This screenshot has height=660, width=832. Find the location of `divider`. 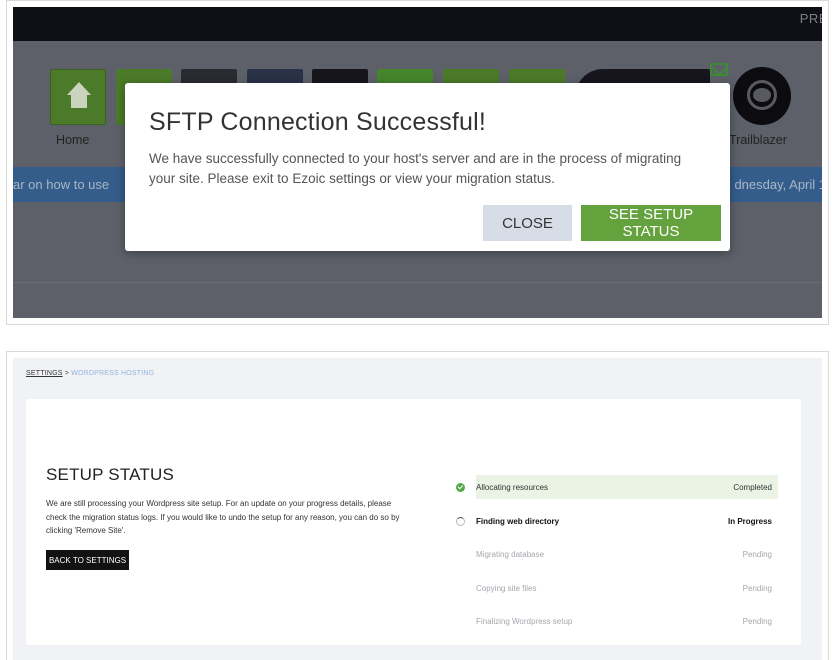

divider is located at coordinates (417, 282).